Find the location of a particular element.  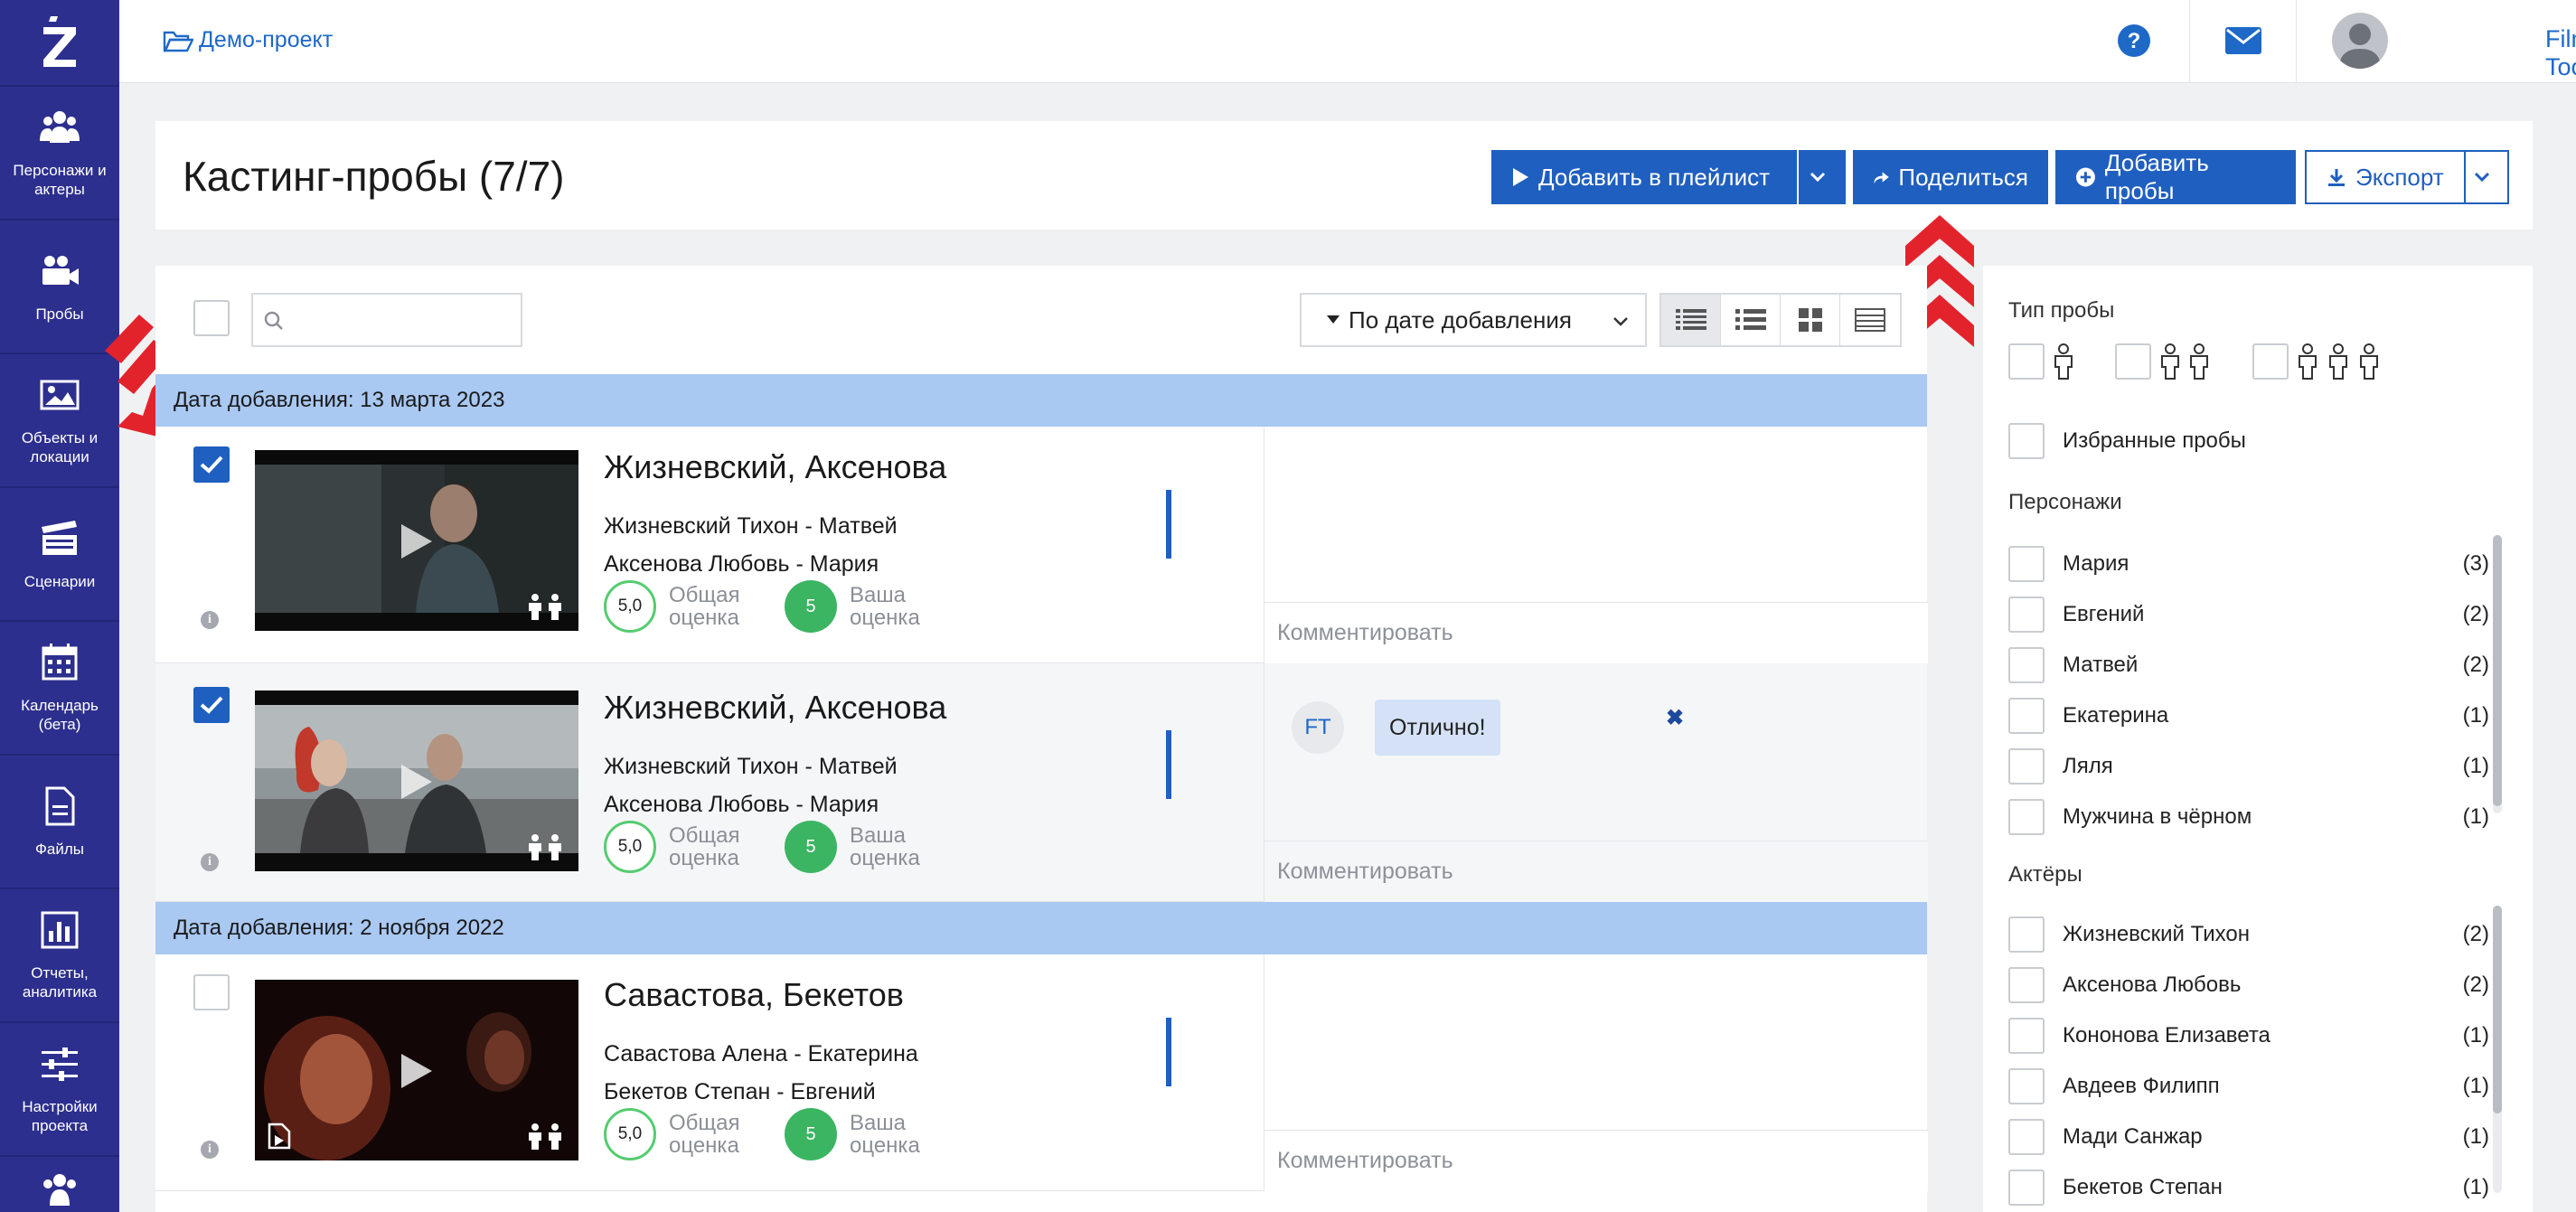

character-filter-item: Мужчина в чёрном (1) is located at coordinates (2262, 817).